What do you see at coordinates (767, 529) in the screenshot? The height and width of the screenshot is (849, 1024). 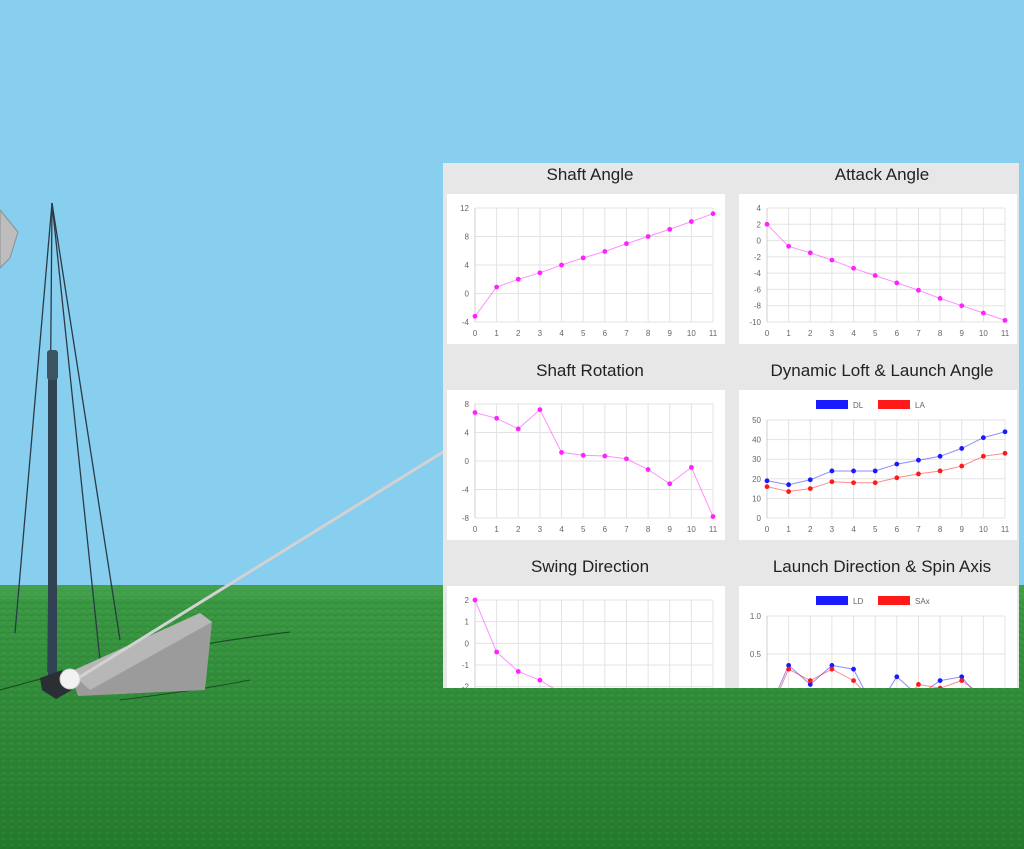 I see `x-tick-label: 0` at bounding box center [767, 529].